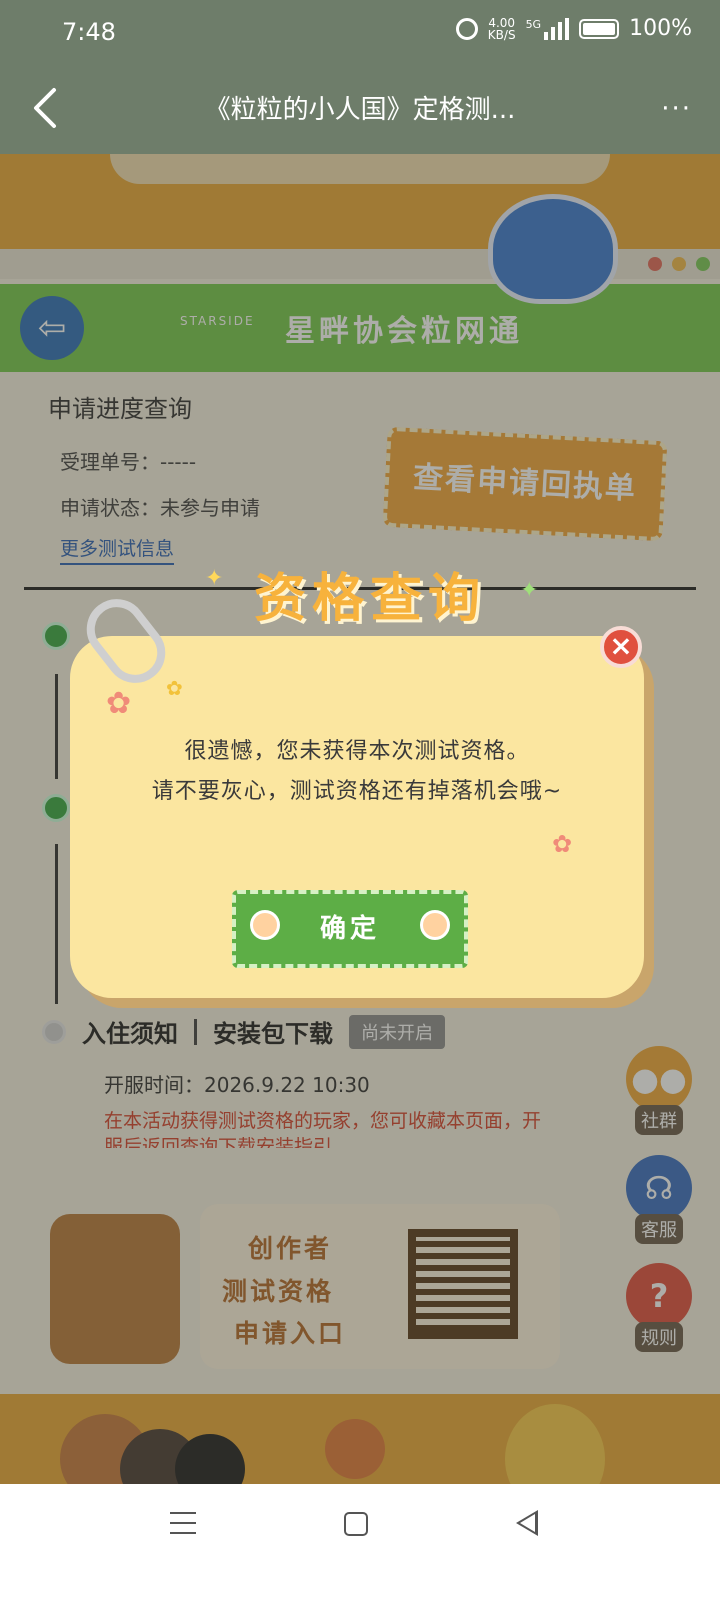  I want to click on battery-percent: 100%, so click(660, 28).